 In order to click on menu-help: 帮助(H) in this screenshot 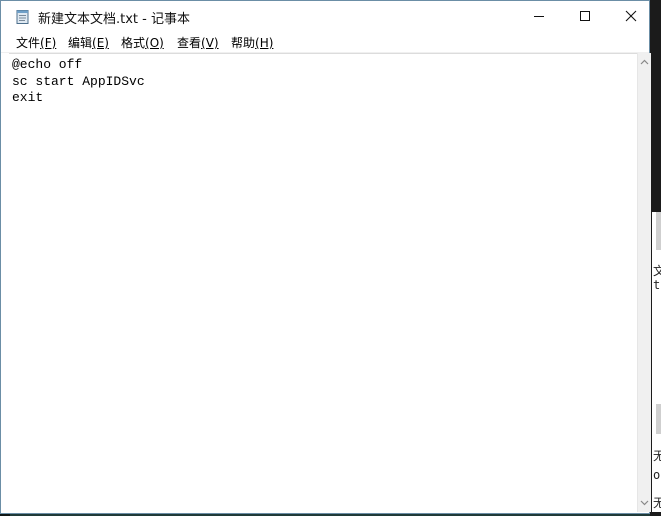, I will do `click(252, 42)`.